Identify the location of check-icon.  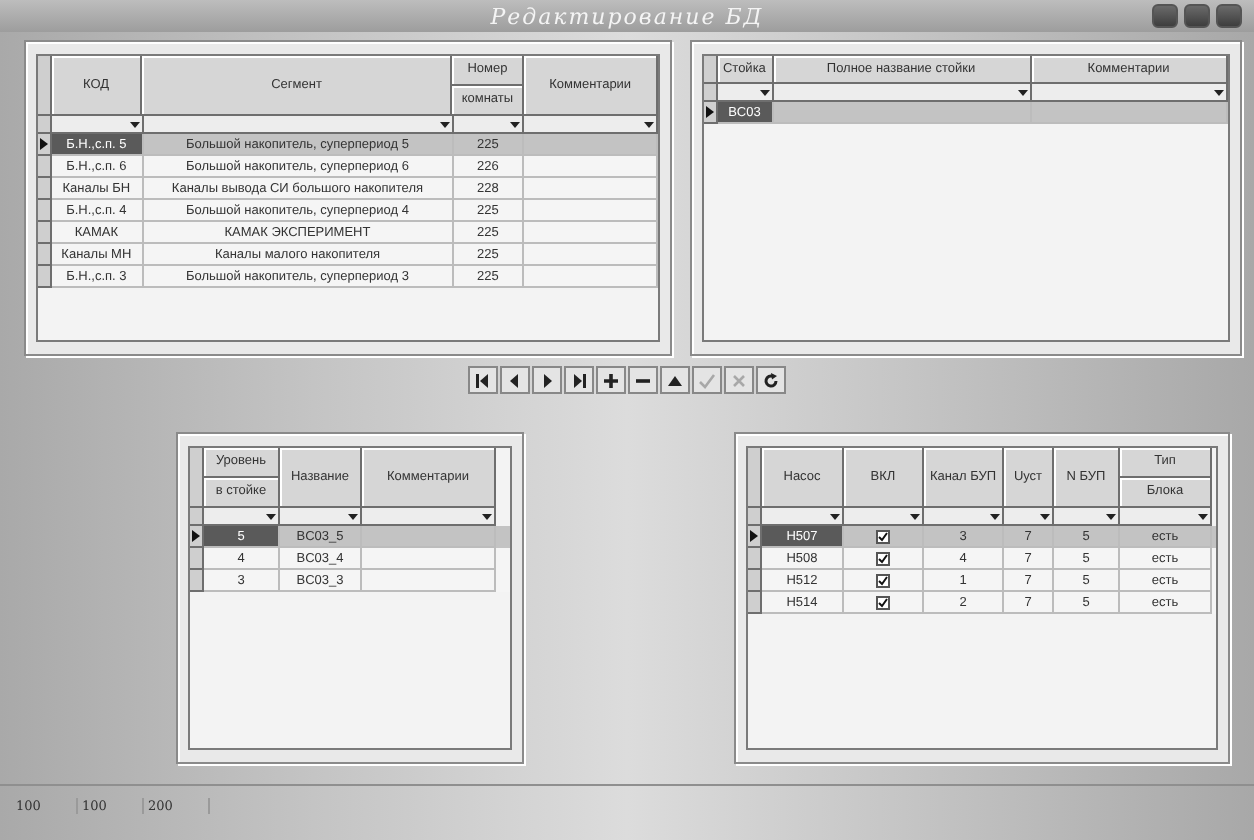
(707, 380).